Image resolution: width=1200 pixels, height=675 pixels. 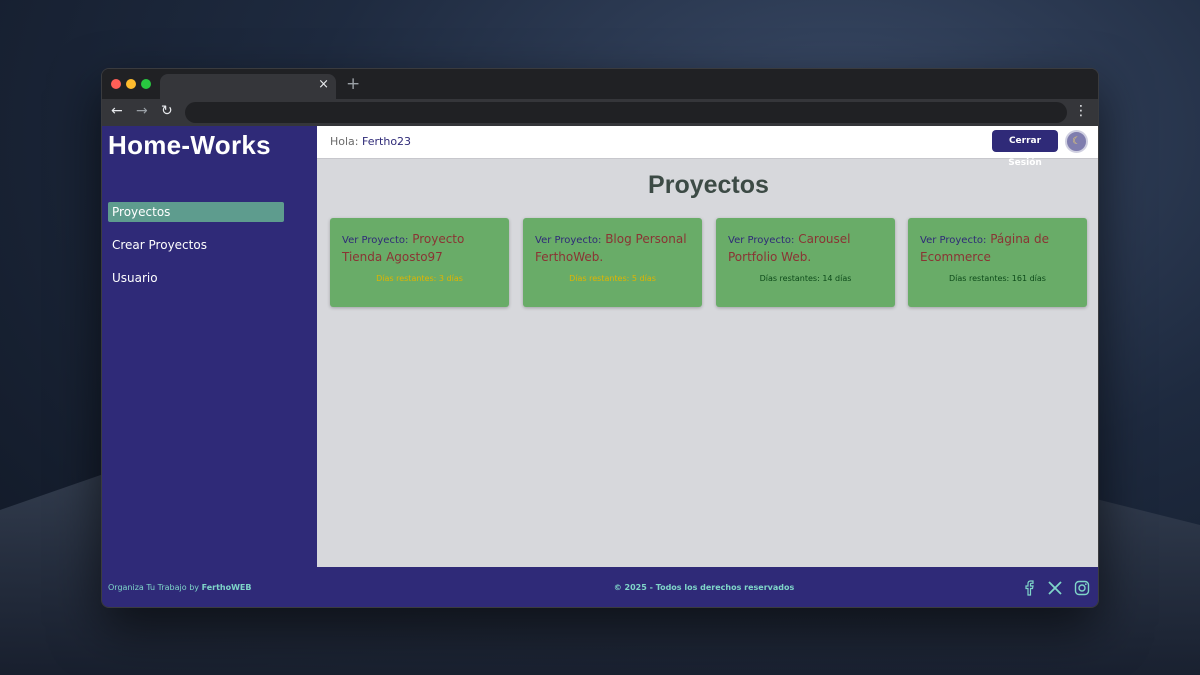 What do you see at coordinates (1076, 141) in the screenshot?
I see `moon-icon: ☾` at bounding box center [1076, 141].